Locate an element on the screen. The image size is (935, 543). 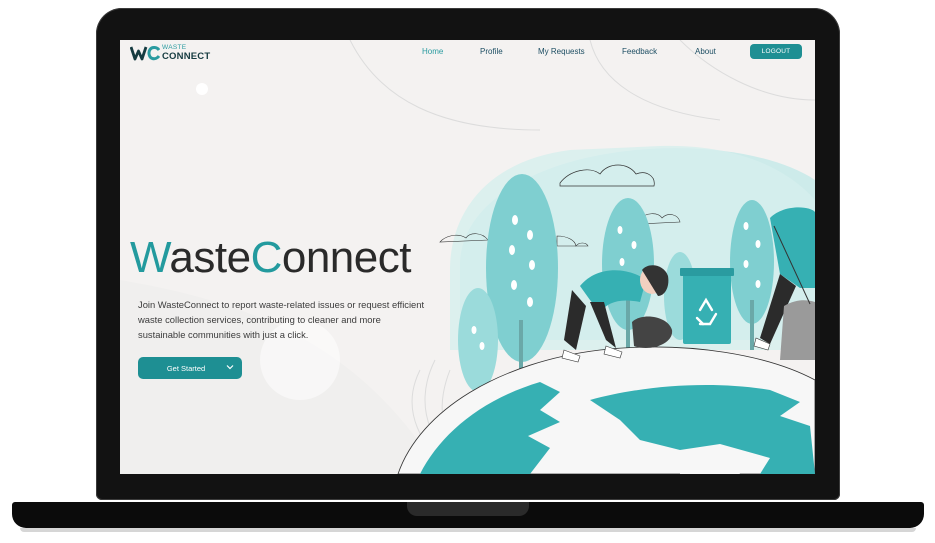
hero-title-w: W is located at coordinates (150, 257).